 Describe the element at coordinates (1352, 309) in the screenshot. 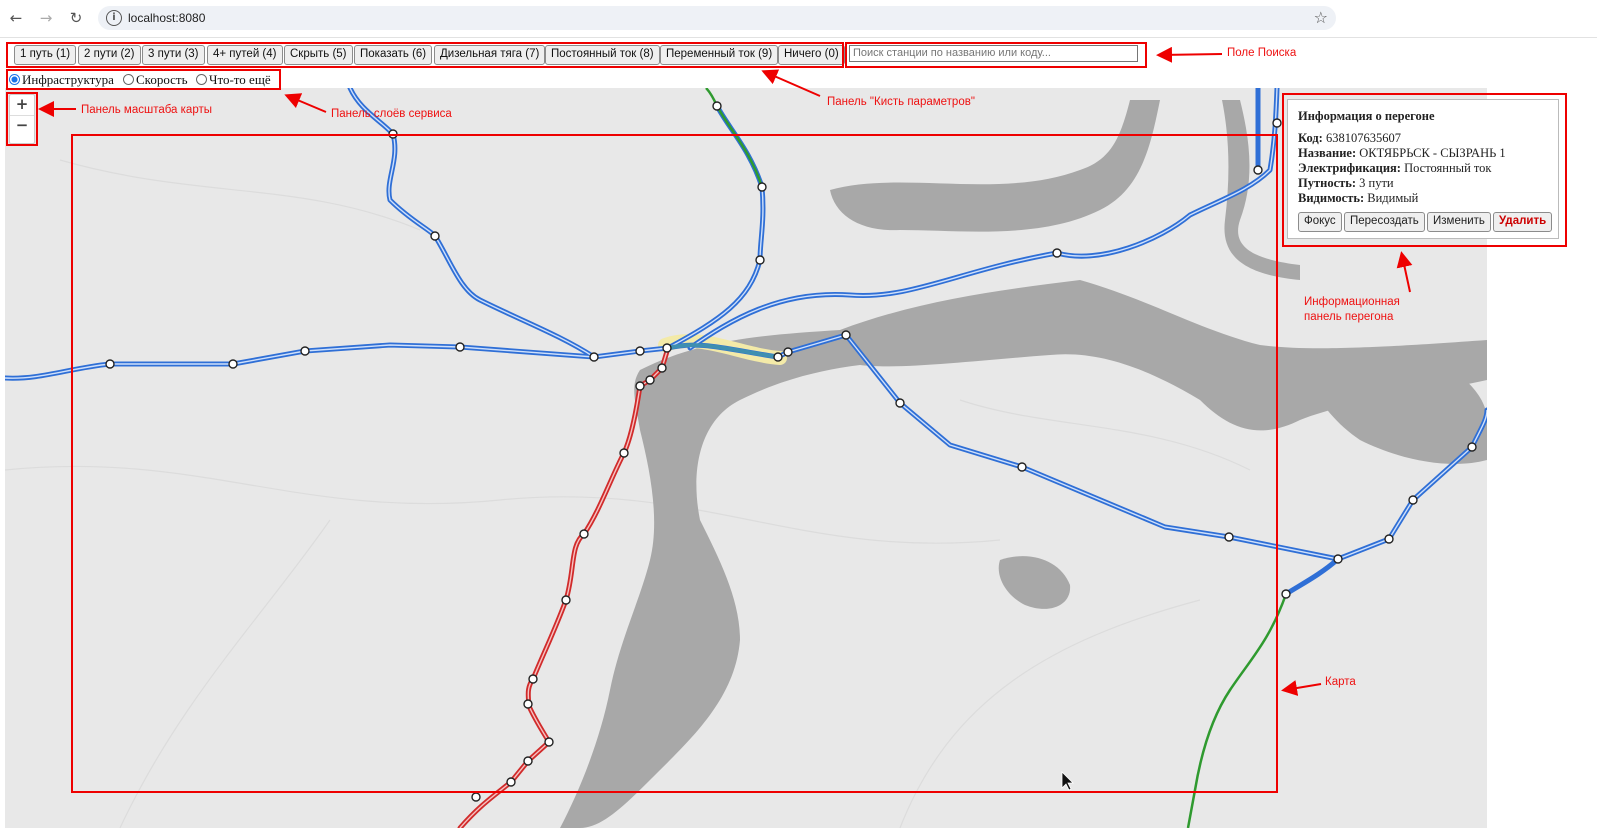

I see `annotation-label-info: Информационная панель перегона` at that location.